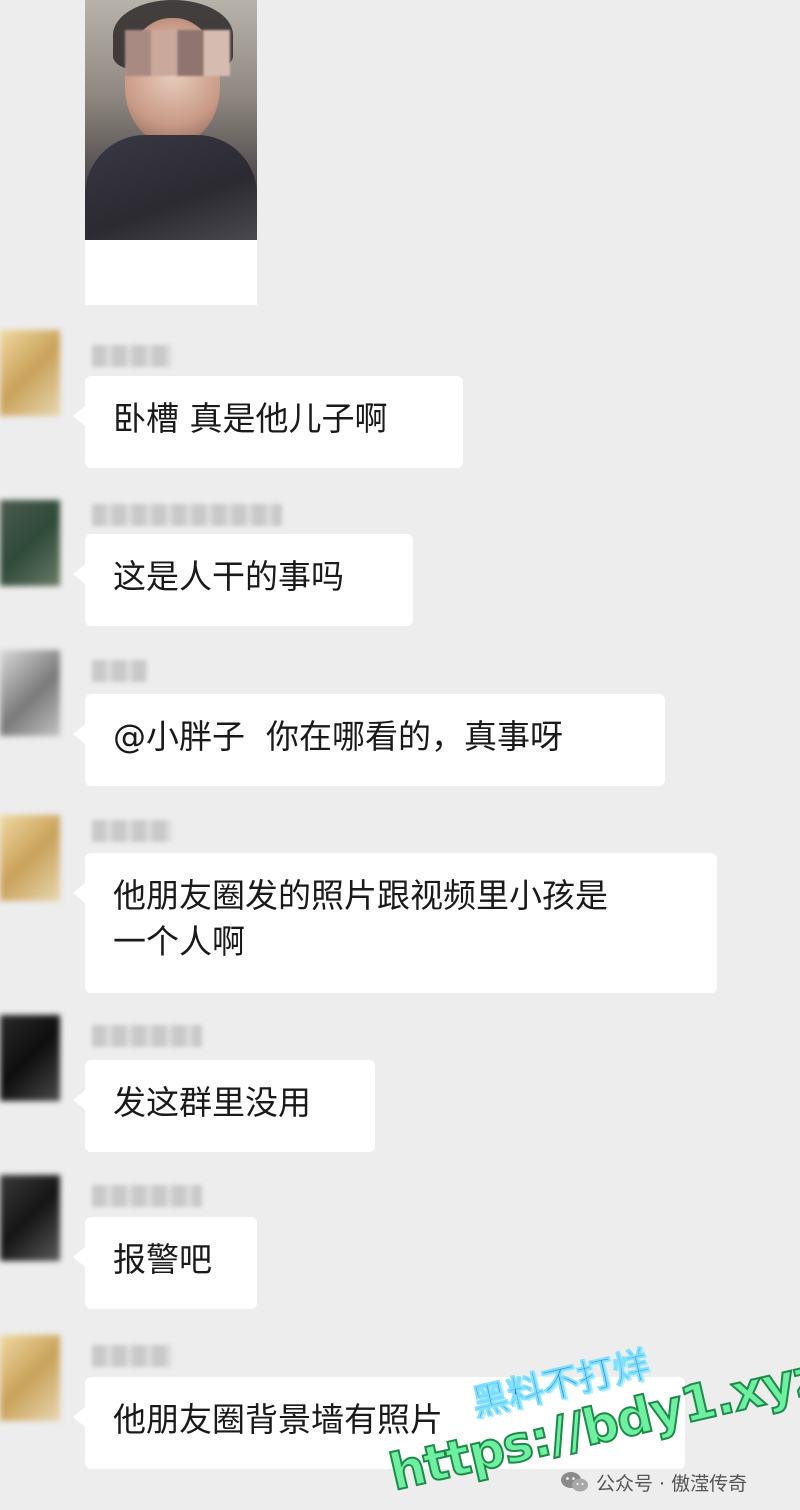 This screenshot has width=800, height=1510. Describe the element at coordinates (171, 120) in the screenshot. I see `shared-photo` at that location.